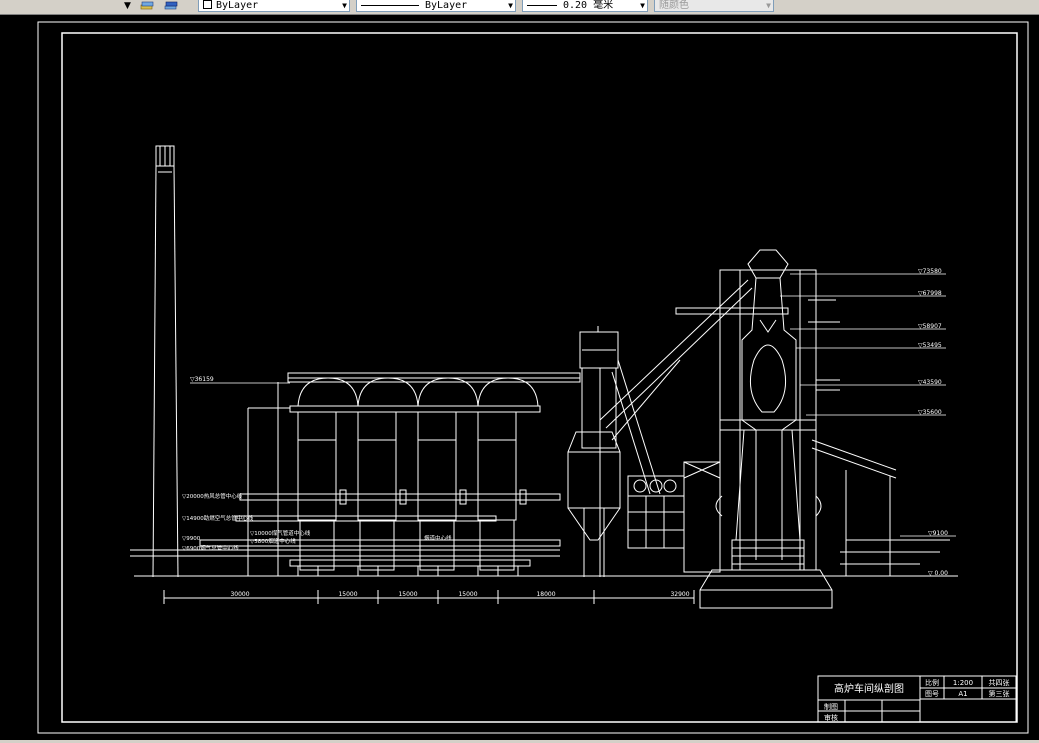  Describe the element at coordinates (202, 379) in the screenshot. I see `elevation-label: ▽36159` at that location.